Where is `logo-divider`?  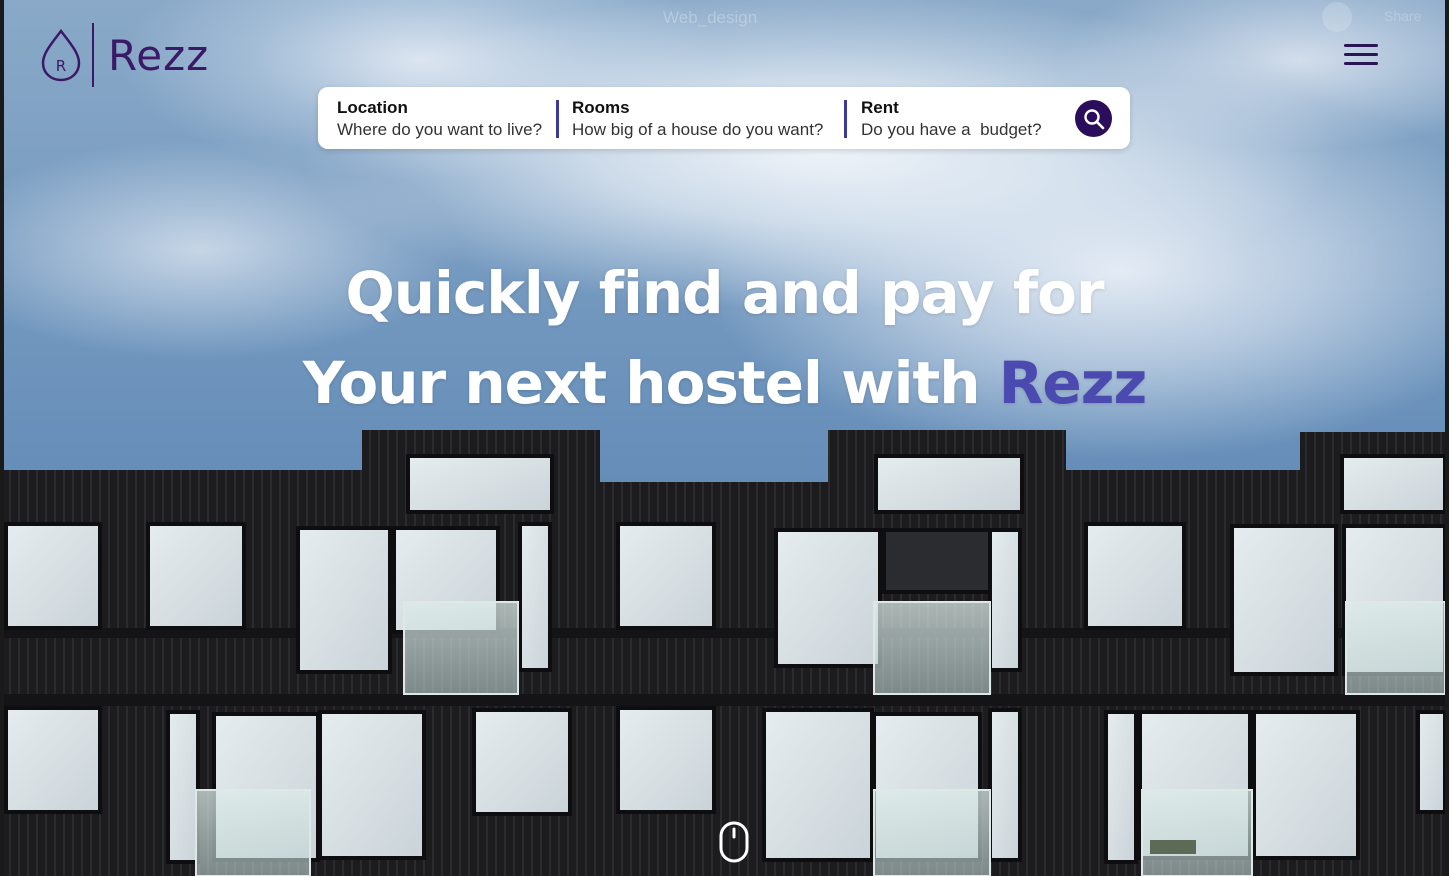 logo-divider is located at coordinates (93, 55).